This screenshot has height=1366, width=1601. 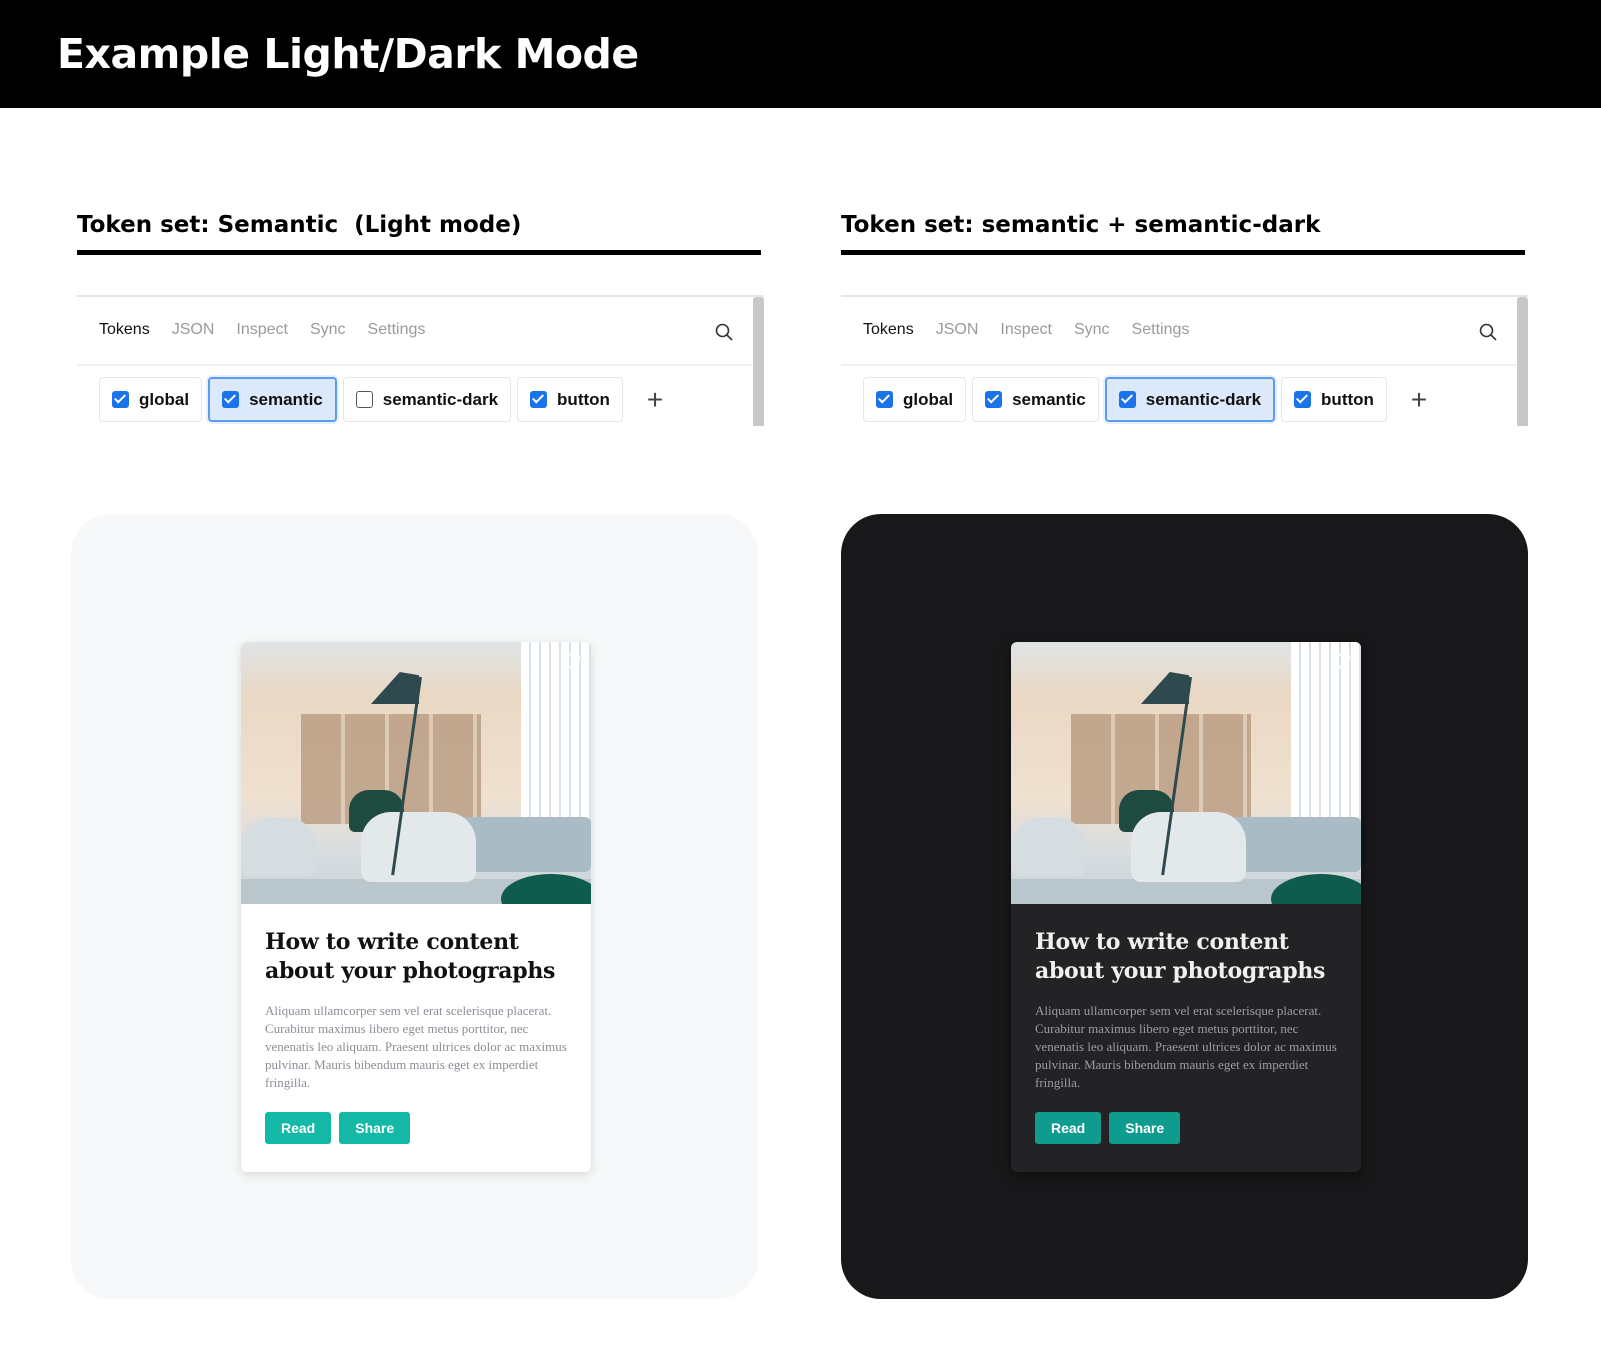 What do you see at coordinates (1081, 225) in the screenshot?
I see `section-title: Token set: semantic + semantic-dark` at bounding box center [1081, 225].